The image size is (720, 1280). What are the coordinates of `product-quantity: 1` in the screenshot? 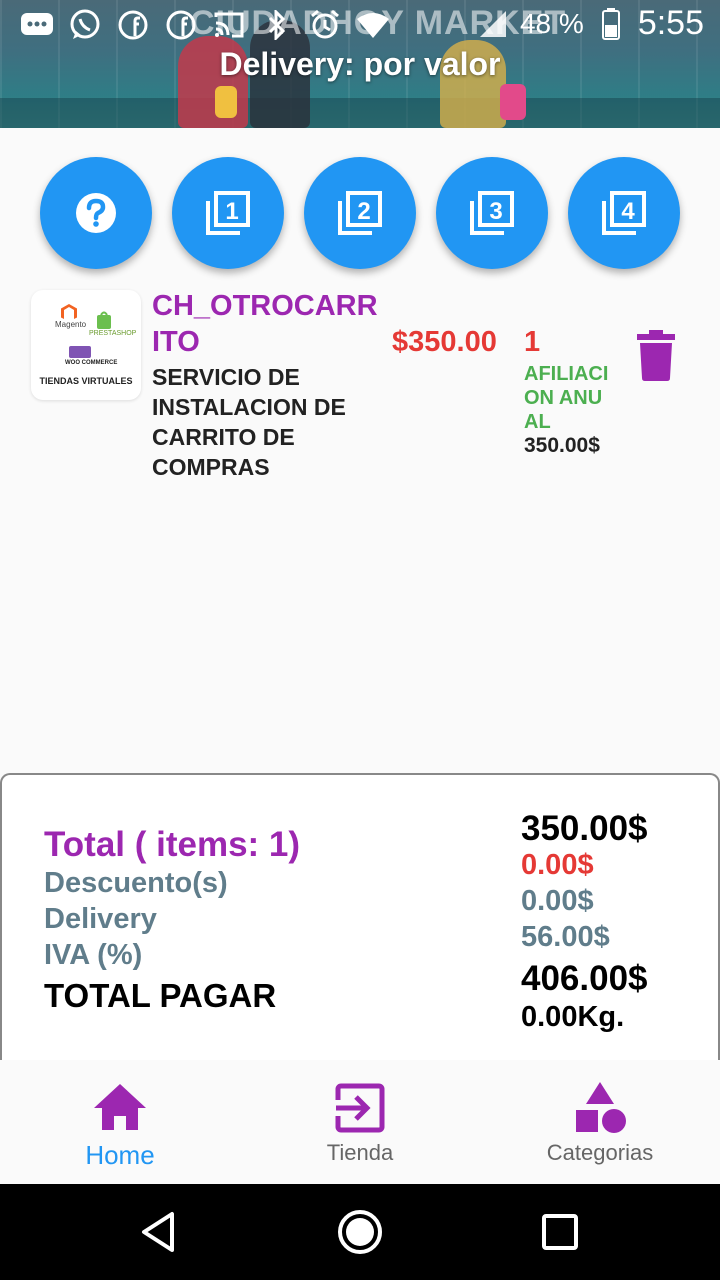 It's located at (532, 342).